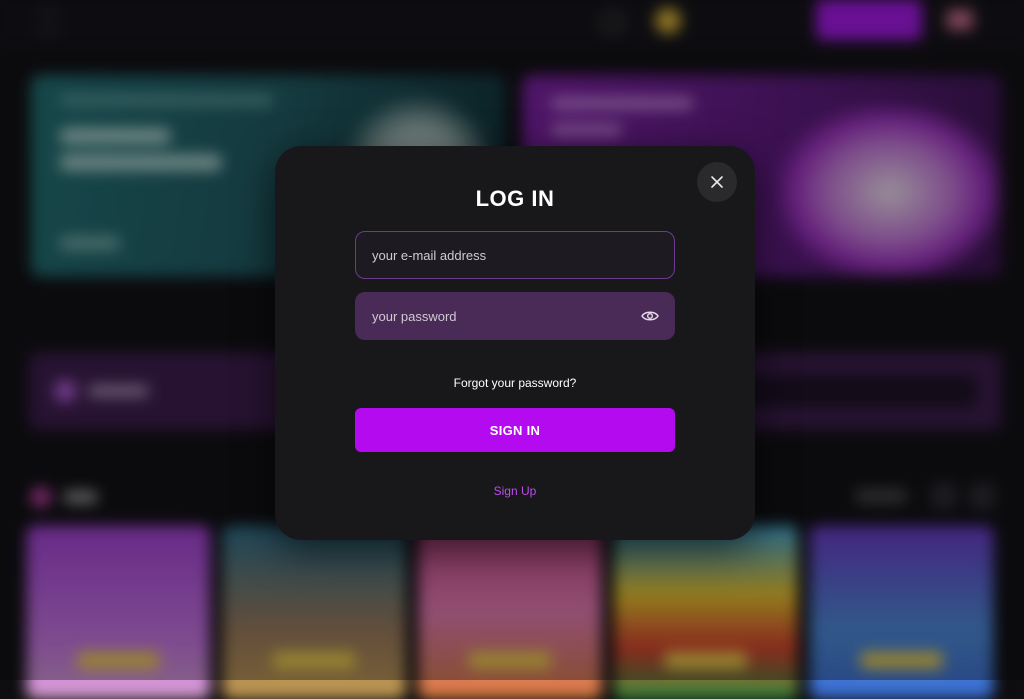  I want to click on modal-title: LOG IN, so click(515, 198).